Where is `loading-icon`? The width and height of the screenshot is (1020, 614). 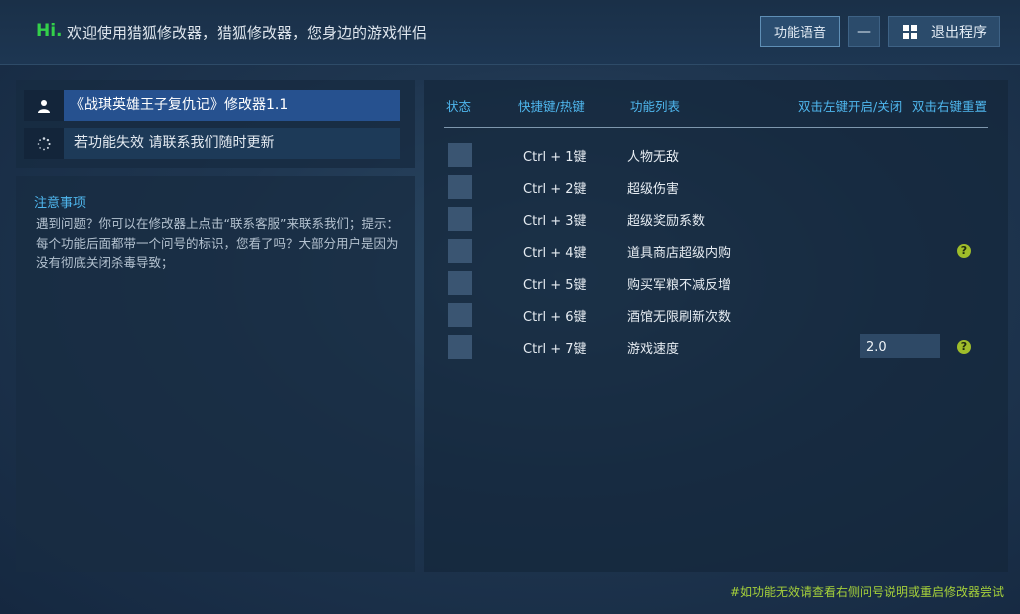
loading-icon is located at coordinates (44, 143).